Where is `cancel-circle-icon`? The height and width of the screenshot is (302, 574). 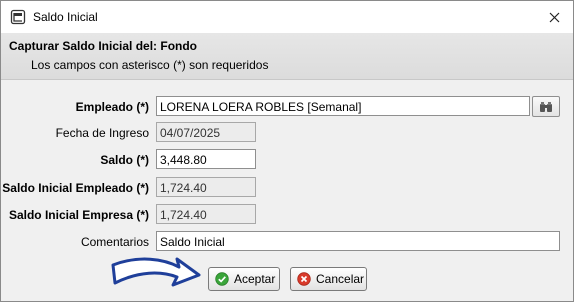 cancel-circle-icon is located at coordinates (304, 279).